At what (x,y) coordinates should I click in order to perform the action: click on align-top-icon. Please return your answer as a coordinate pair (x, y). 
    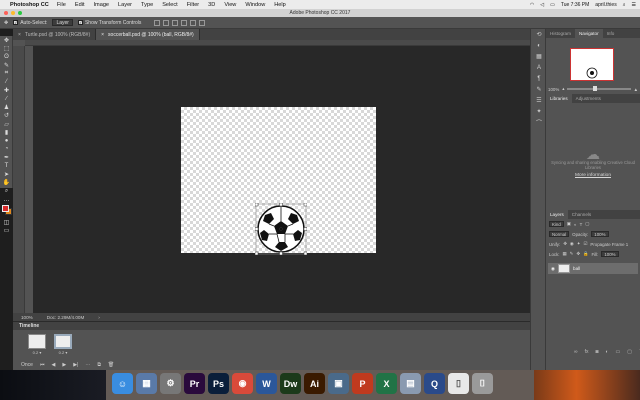
    Looking at the image, I should click on (157, 22).